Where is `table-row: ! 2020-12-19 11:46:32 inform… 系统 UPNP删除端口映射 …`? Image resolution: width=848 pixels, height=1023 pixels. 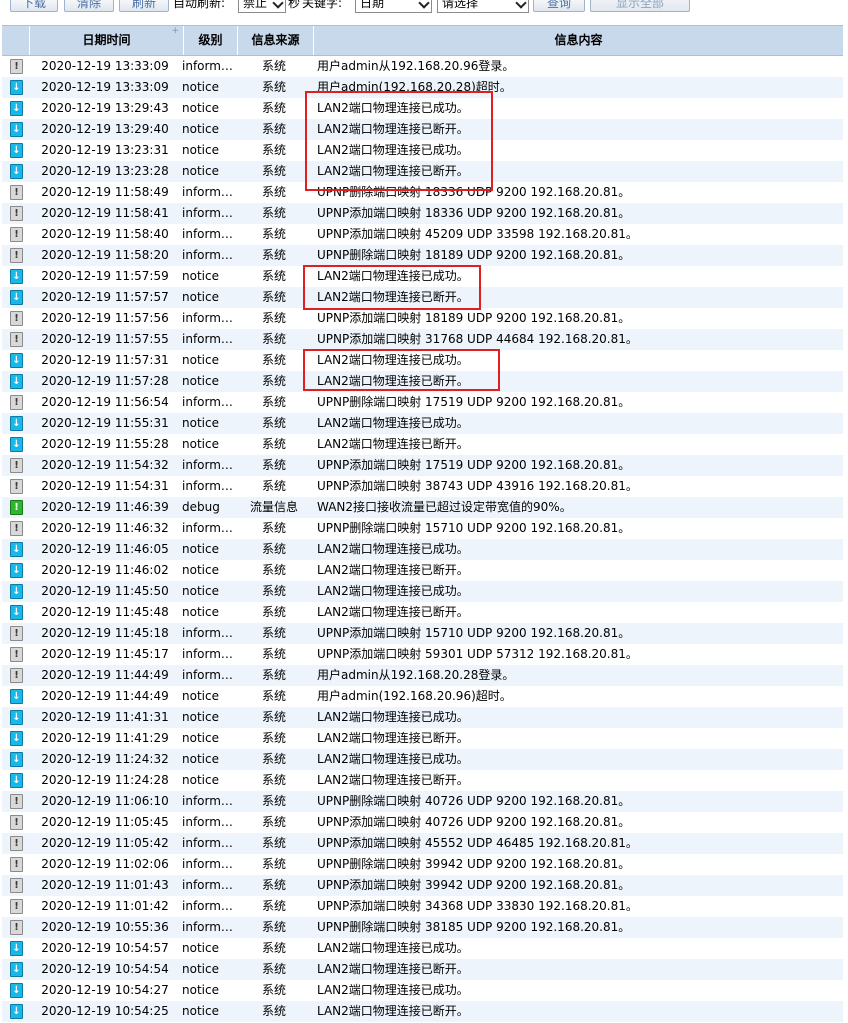 table-row: ! 2020-12-19 11:46:32 inform… 系统 UPNP删除端口映射 … is located at coordinates (422, 528).